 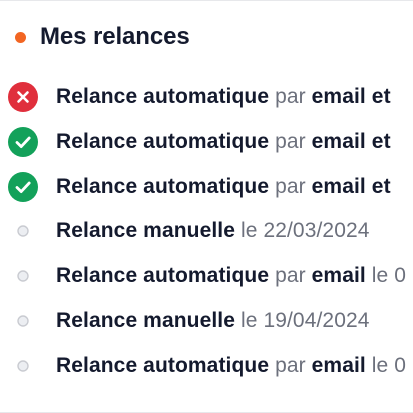 I want to click on relance-date: 22/03/2024, so click(x=316, y=231).